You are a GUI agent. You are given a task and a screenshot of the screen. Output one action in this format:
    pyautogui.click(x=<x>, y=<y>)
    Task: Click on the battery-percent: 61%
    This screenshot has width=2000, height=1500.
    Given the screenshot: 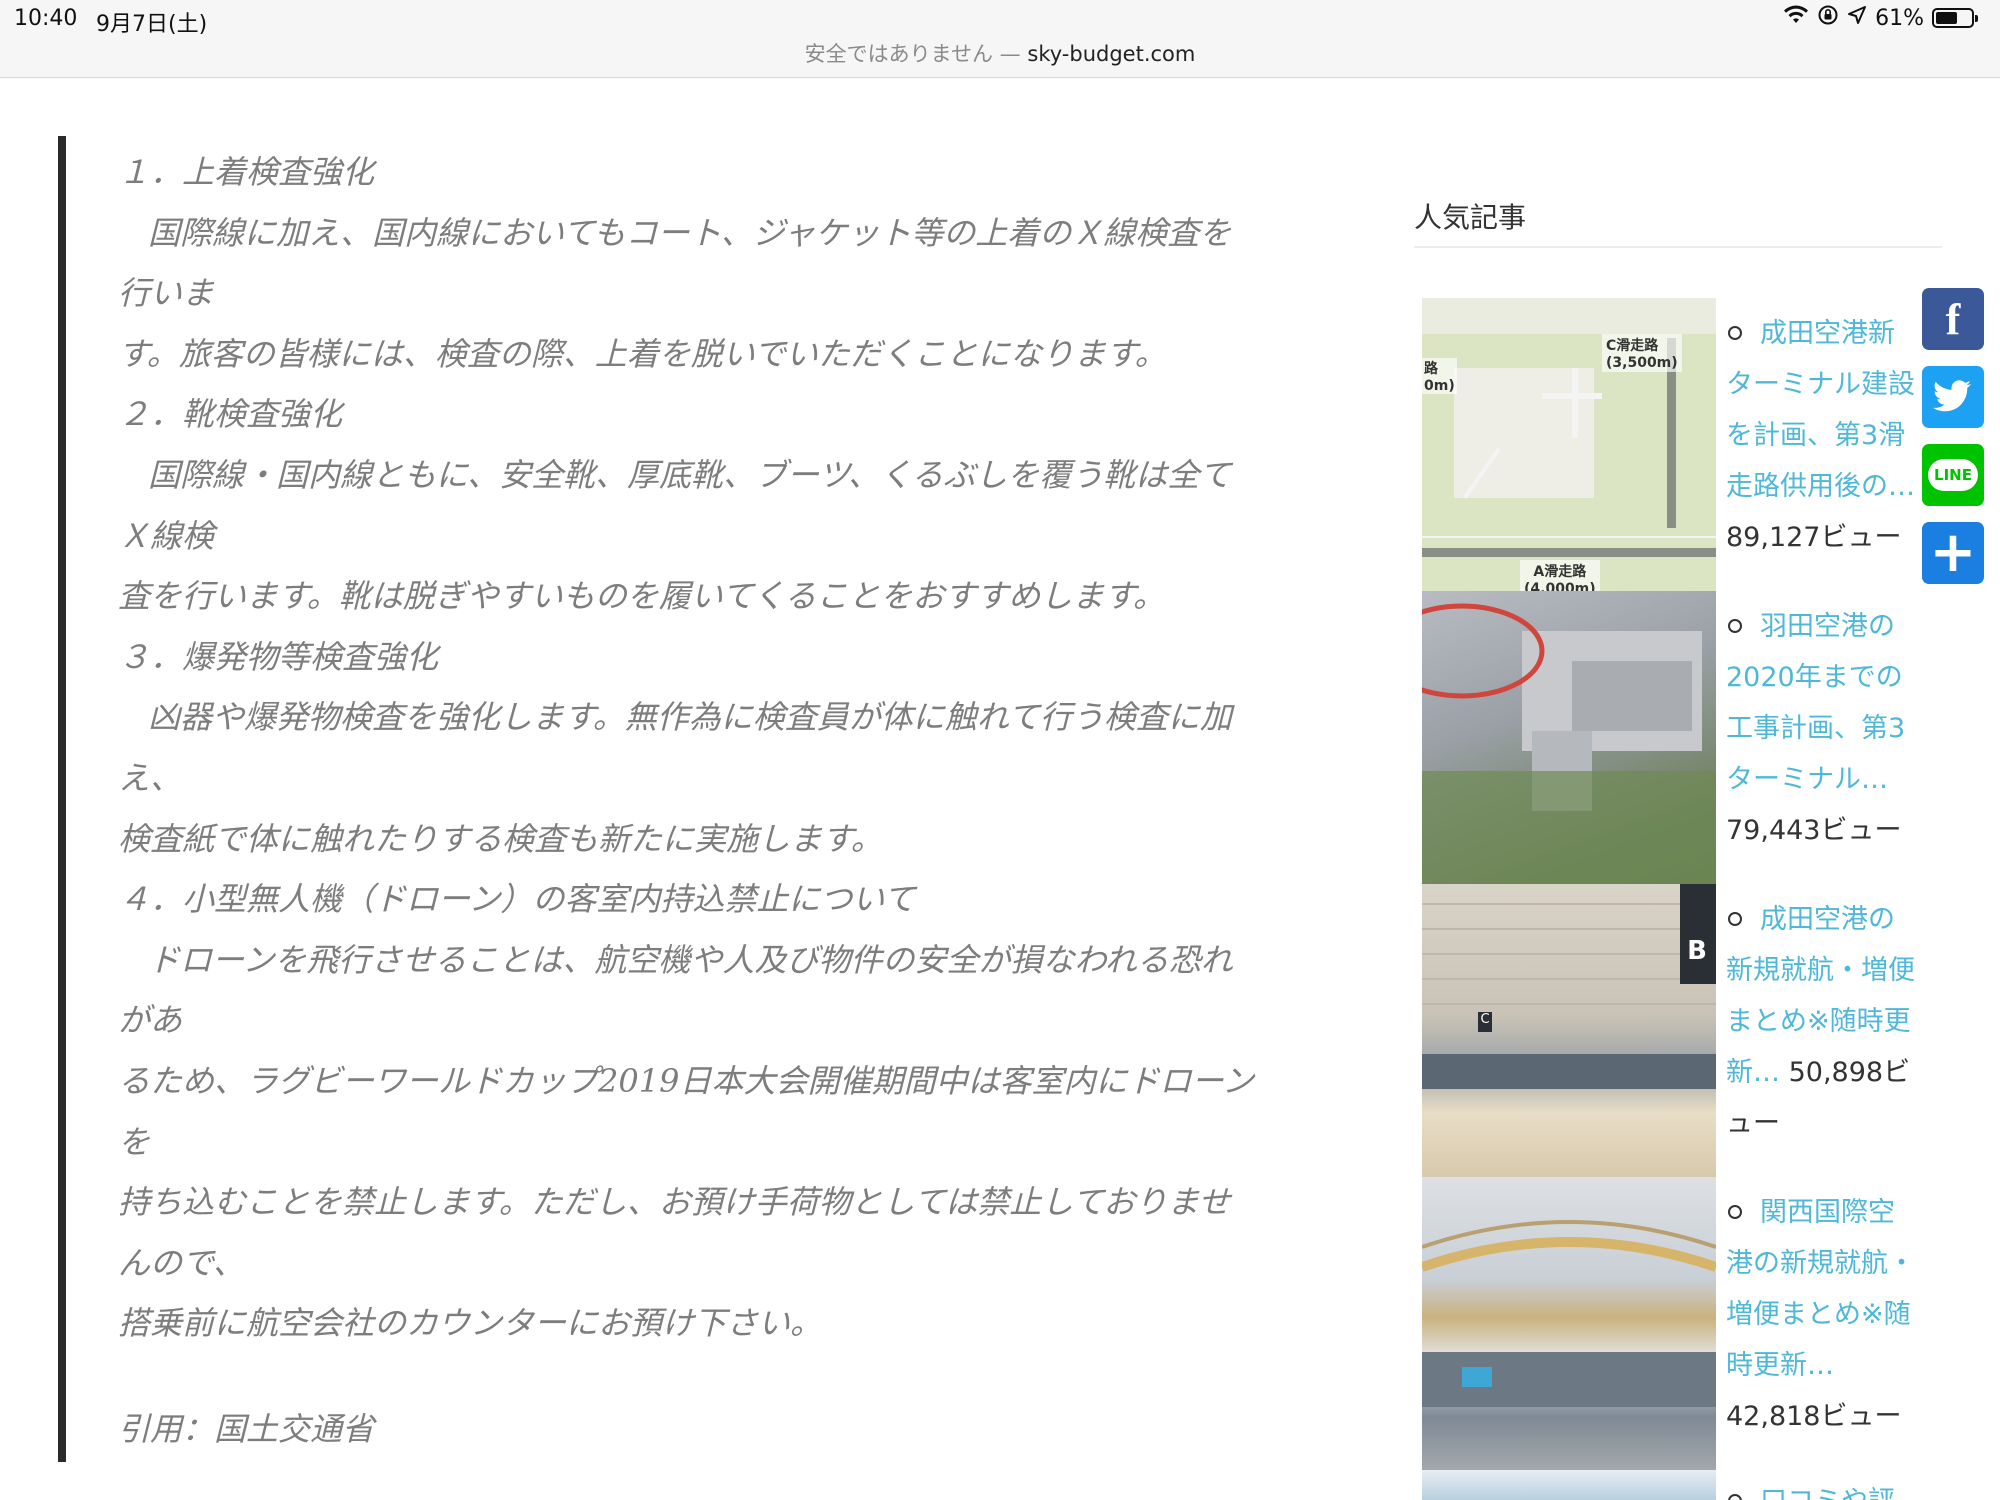 What is the action you would take?
    pyautogui.click(x=1899, y=18)
    